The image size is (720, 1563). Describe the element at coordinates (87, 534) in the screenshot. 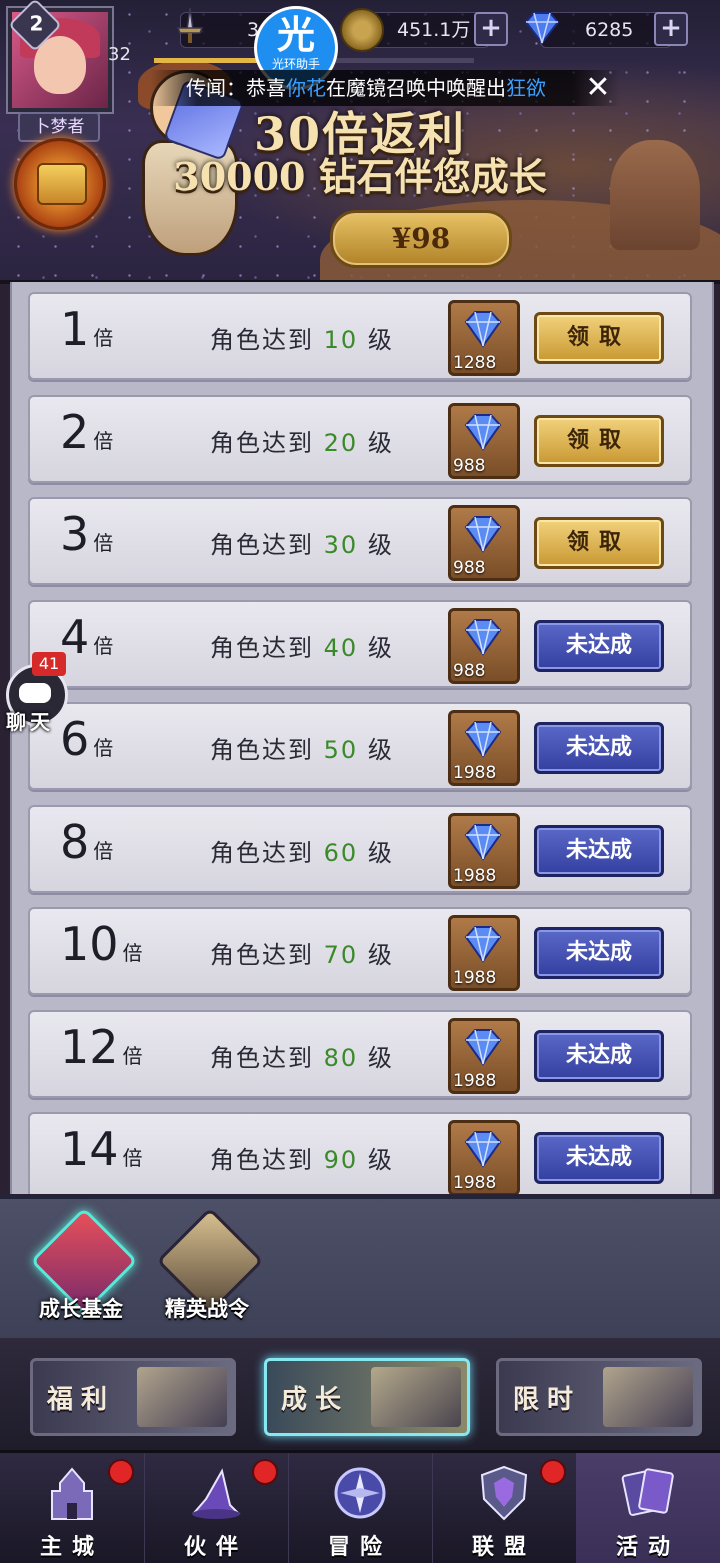

I see `multiplier-label: 3倍` at that location.